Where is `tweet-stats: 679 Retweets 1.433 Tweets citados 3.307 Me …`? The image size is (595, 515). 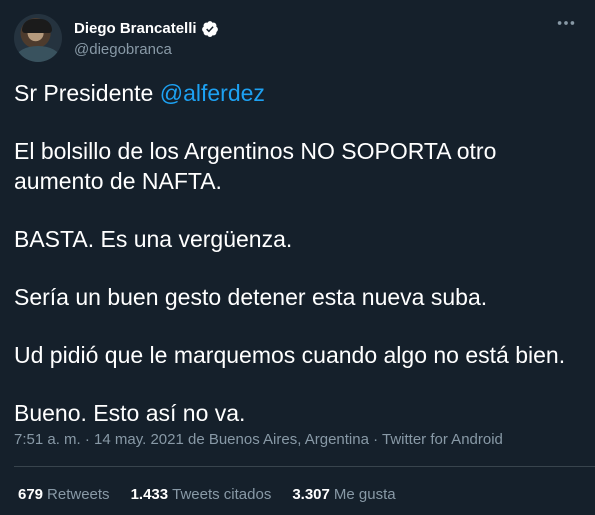
tweet-stats: 679 Retweets 1.433 Tweets citados 3.307 Me … is located at coordinates (217, 494).